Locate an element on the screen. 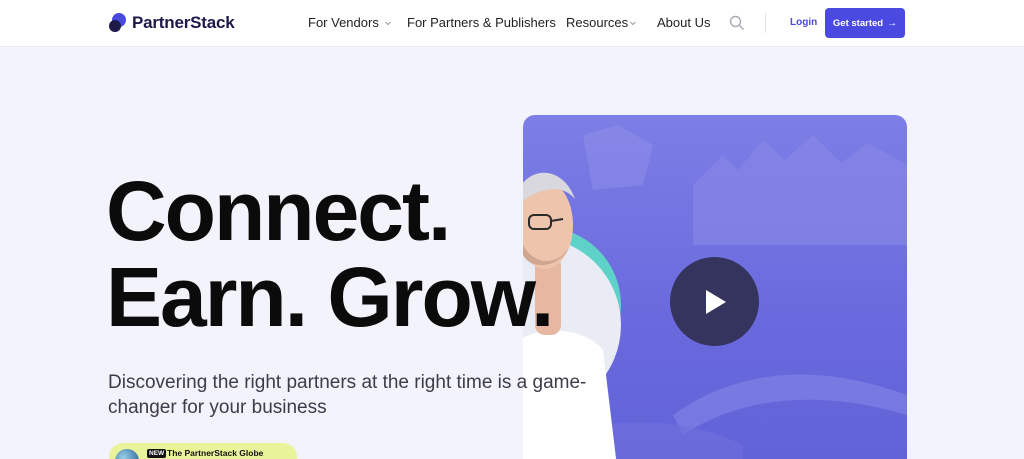 The image size is (1024, 459). nav-item-label: About Us is located at coordinates (684, 22).